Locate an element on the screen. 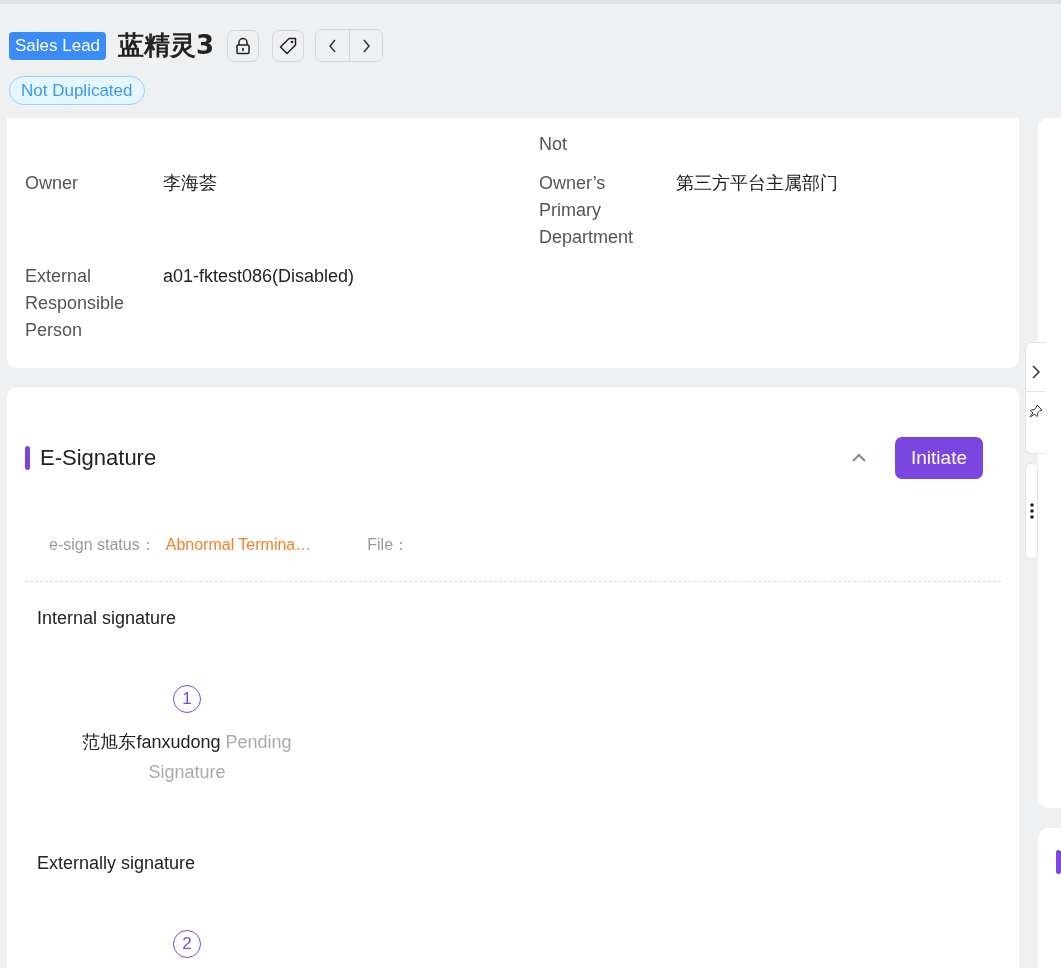 Image resolution: width=1061 pixels, height=968 pixels. more-icon is located at coordinates (1031, 511).